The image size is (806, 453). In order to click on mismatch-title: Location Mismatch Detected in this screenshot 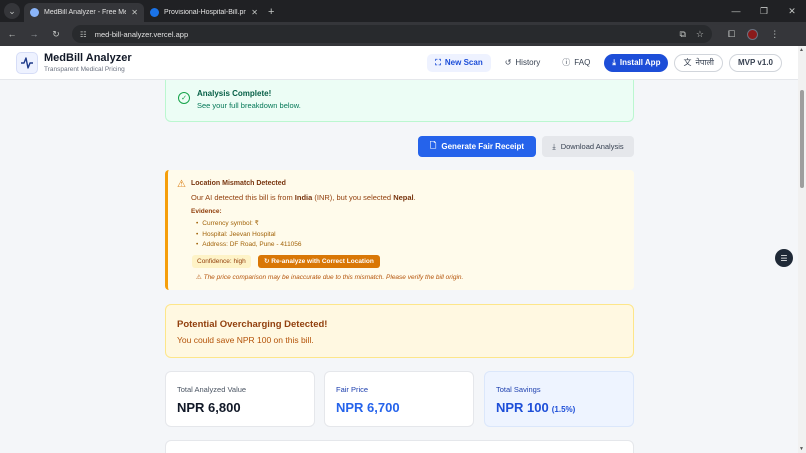, I will do `click(238, 183)`.